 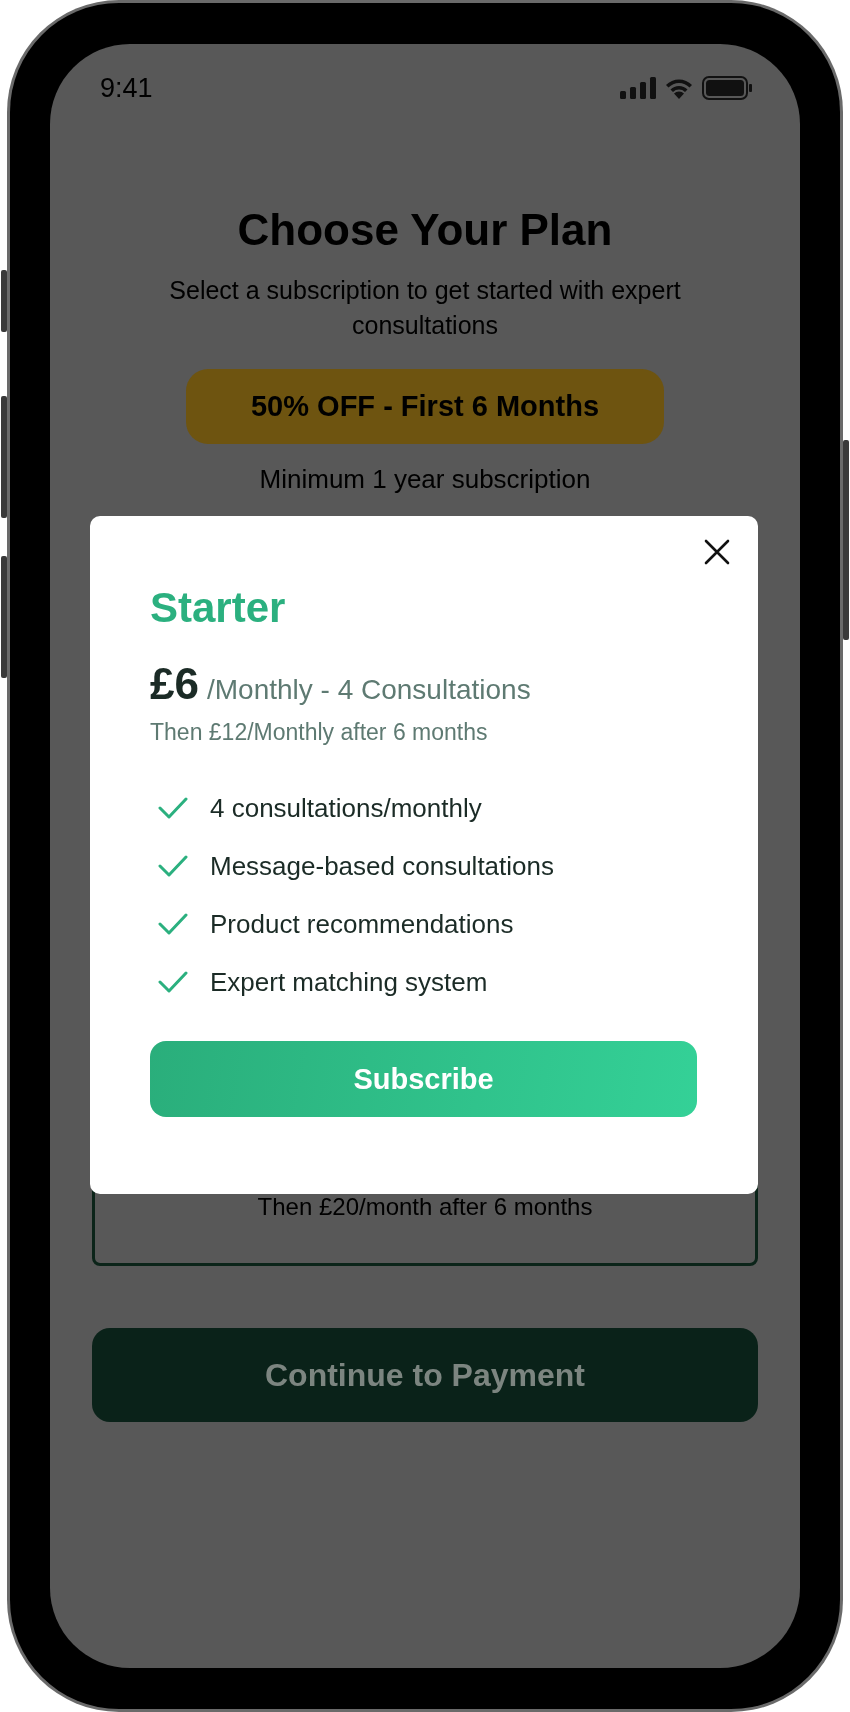 What do you see at coordinates (349, 982) in the screenshot?
I see `feature-text: Expert matching system` at bounding box center [349, 982].